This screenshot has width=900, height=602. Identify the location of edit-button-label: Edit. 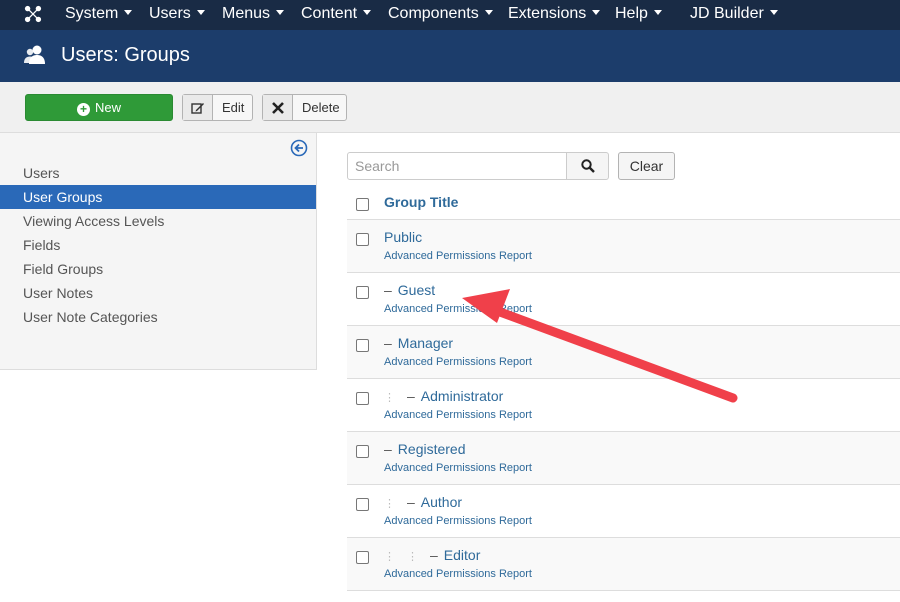
(233, 107).